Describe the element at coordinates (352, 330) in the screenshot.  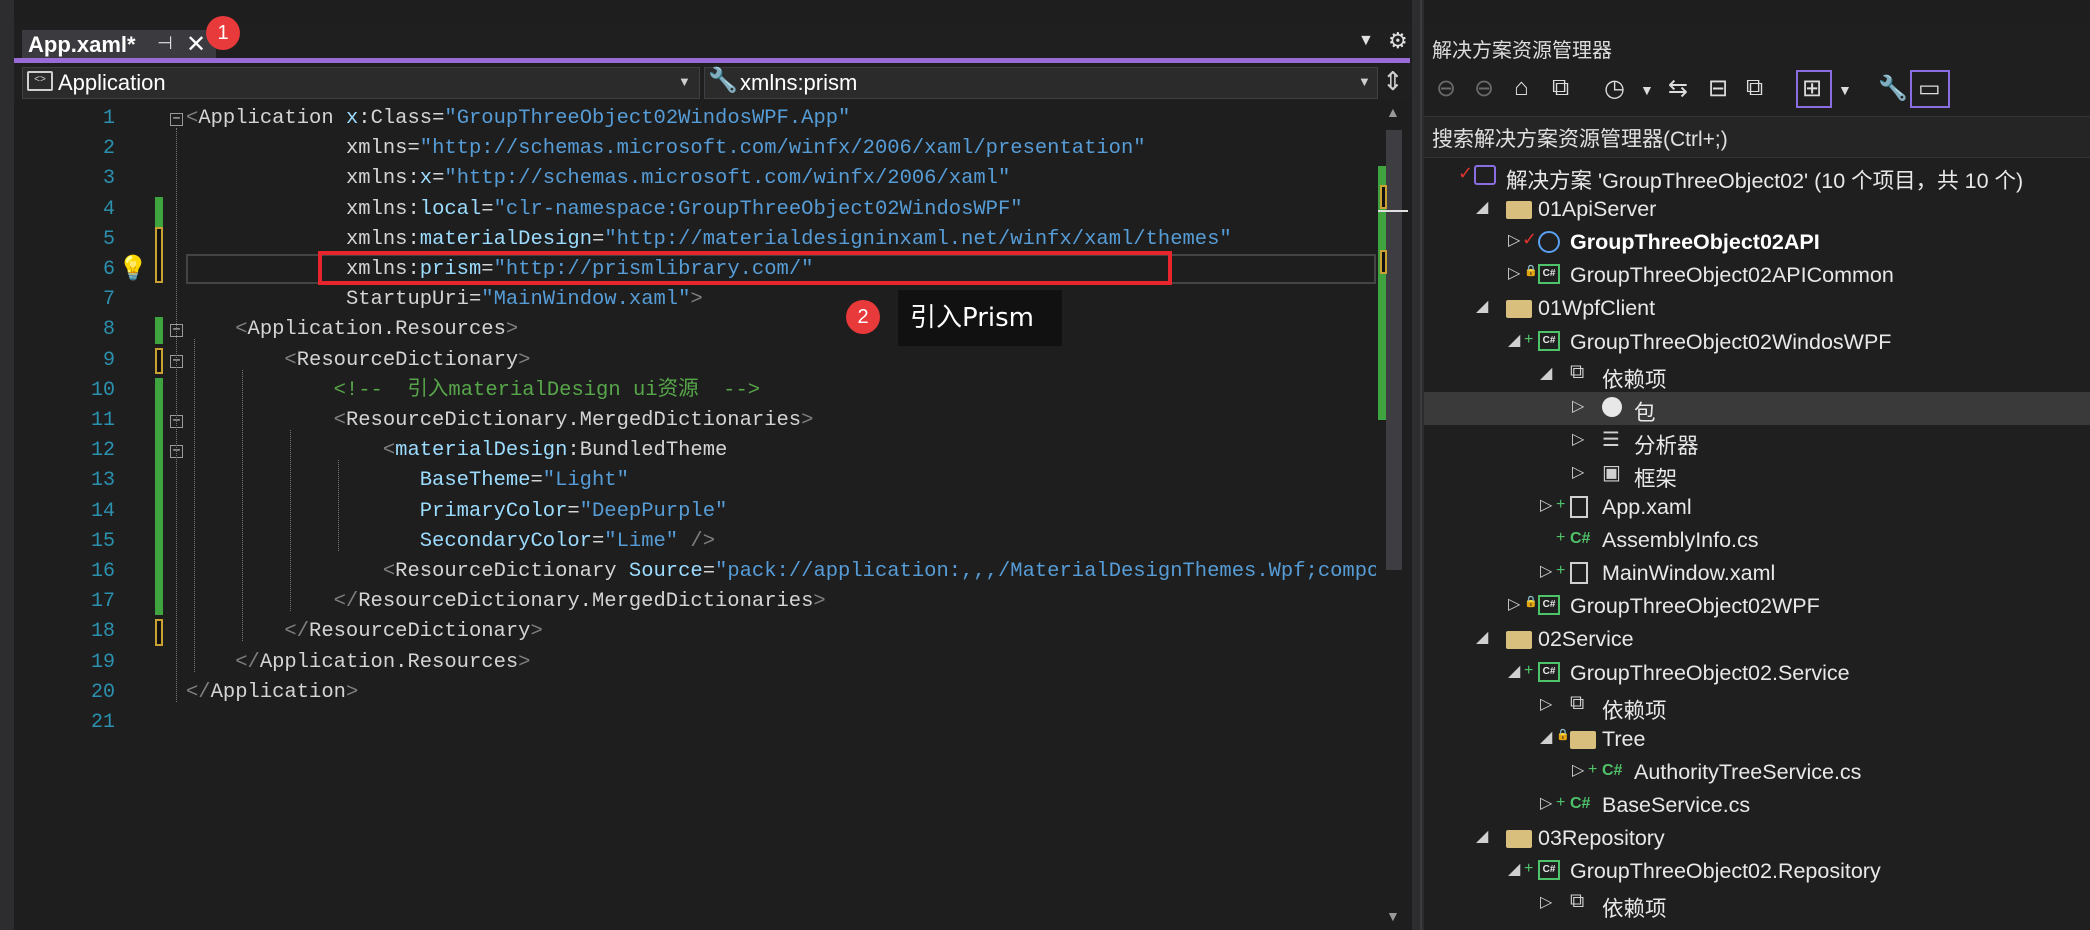
I see `code-line: <Application.Resources>` at that location.